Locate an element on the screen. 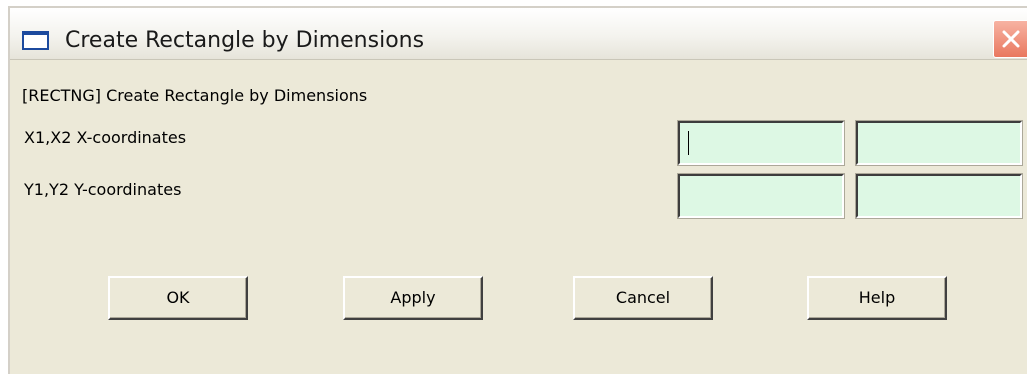 The width and height of the screenshot is (1027, 374). close-icon is located at coordinates (1011, 39).